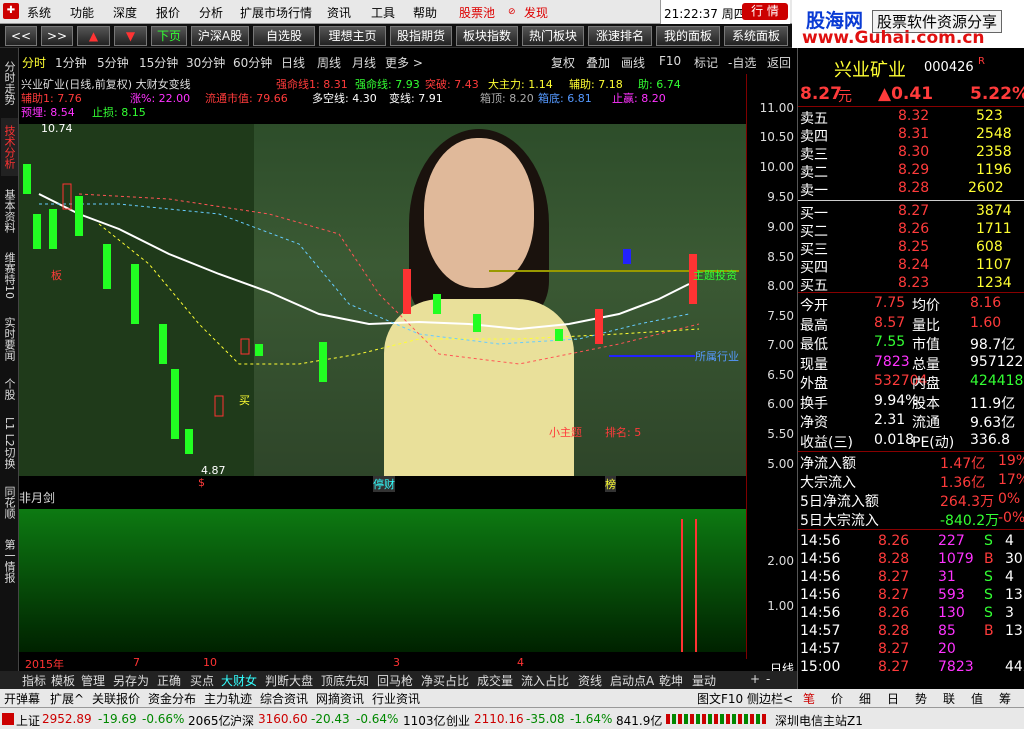  I want to click on sell-row: 卖三 8.30 2358, so click(911, 153).